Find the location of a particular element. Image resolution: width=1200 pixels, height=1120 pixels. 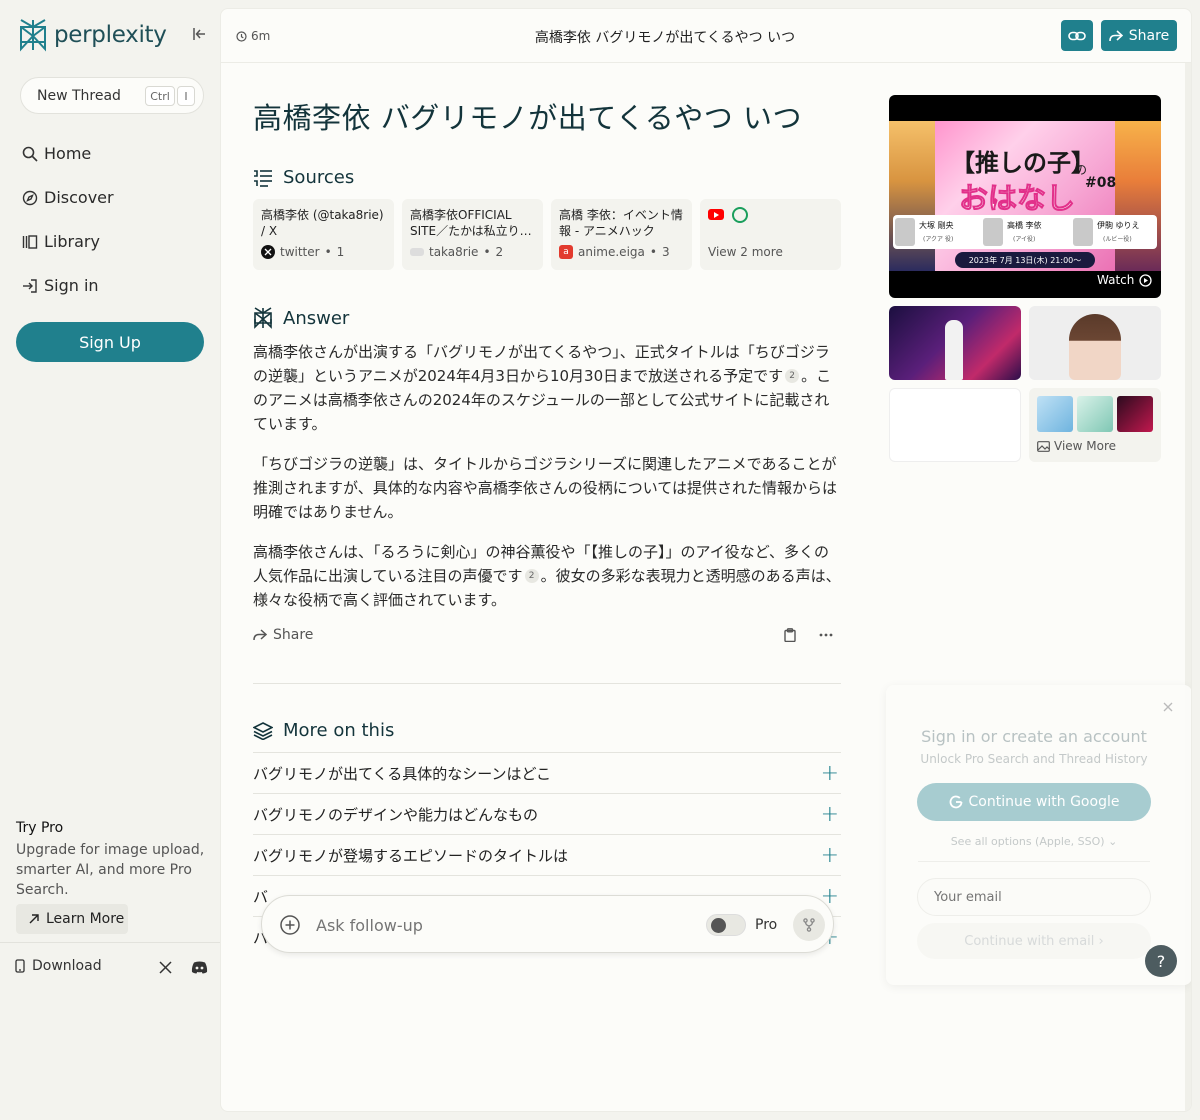

collapse-sidebar-icon is located at coordinates (199, 34).